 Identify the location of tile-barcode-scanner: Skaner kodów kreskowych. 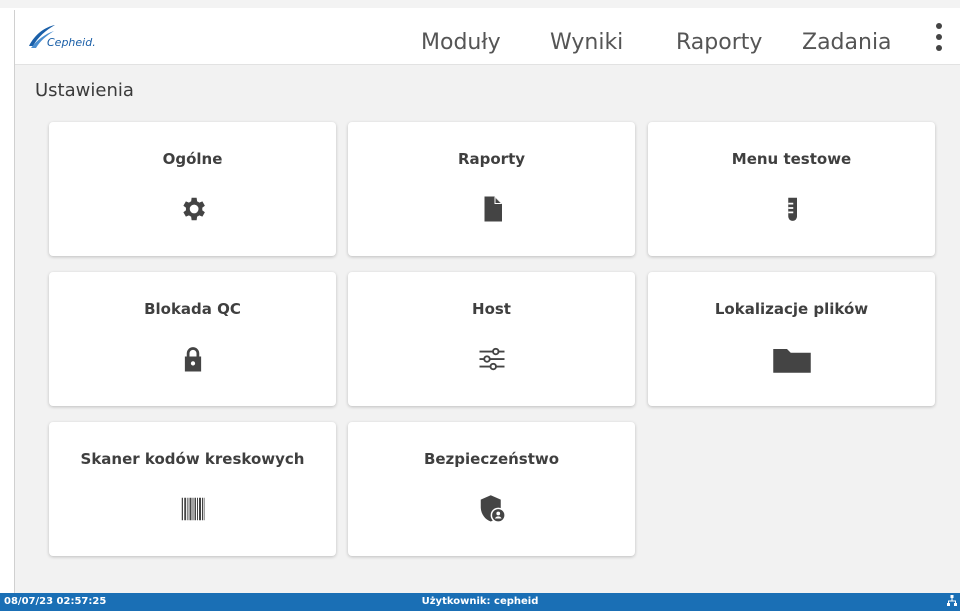
(192, 489).